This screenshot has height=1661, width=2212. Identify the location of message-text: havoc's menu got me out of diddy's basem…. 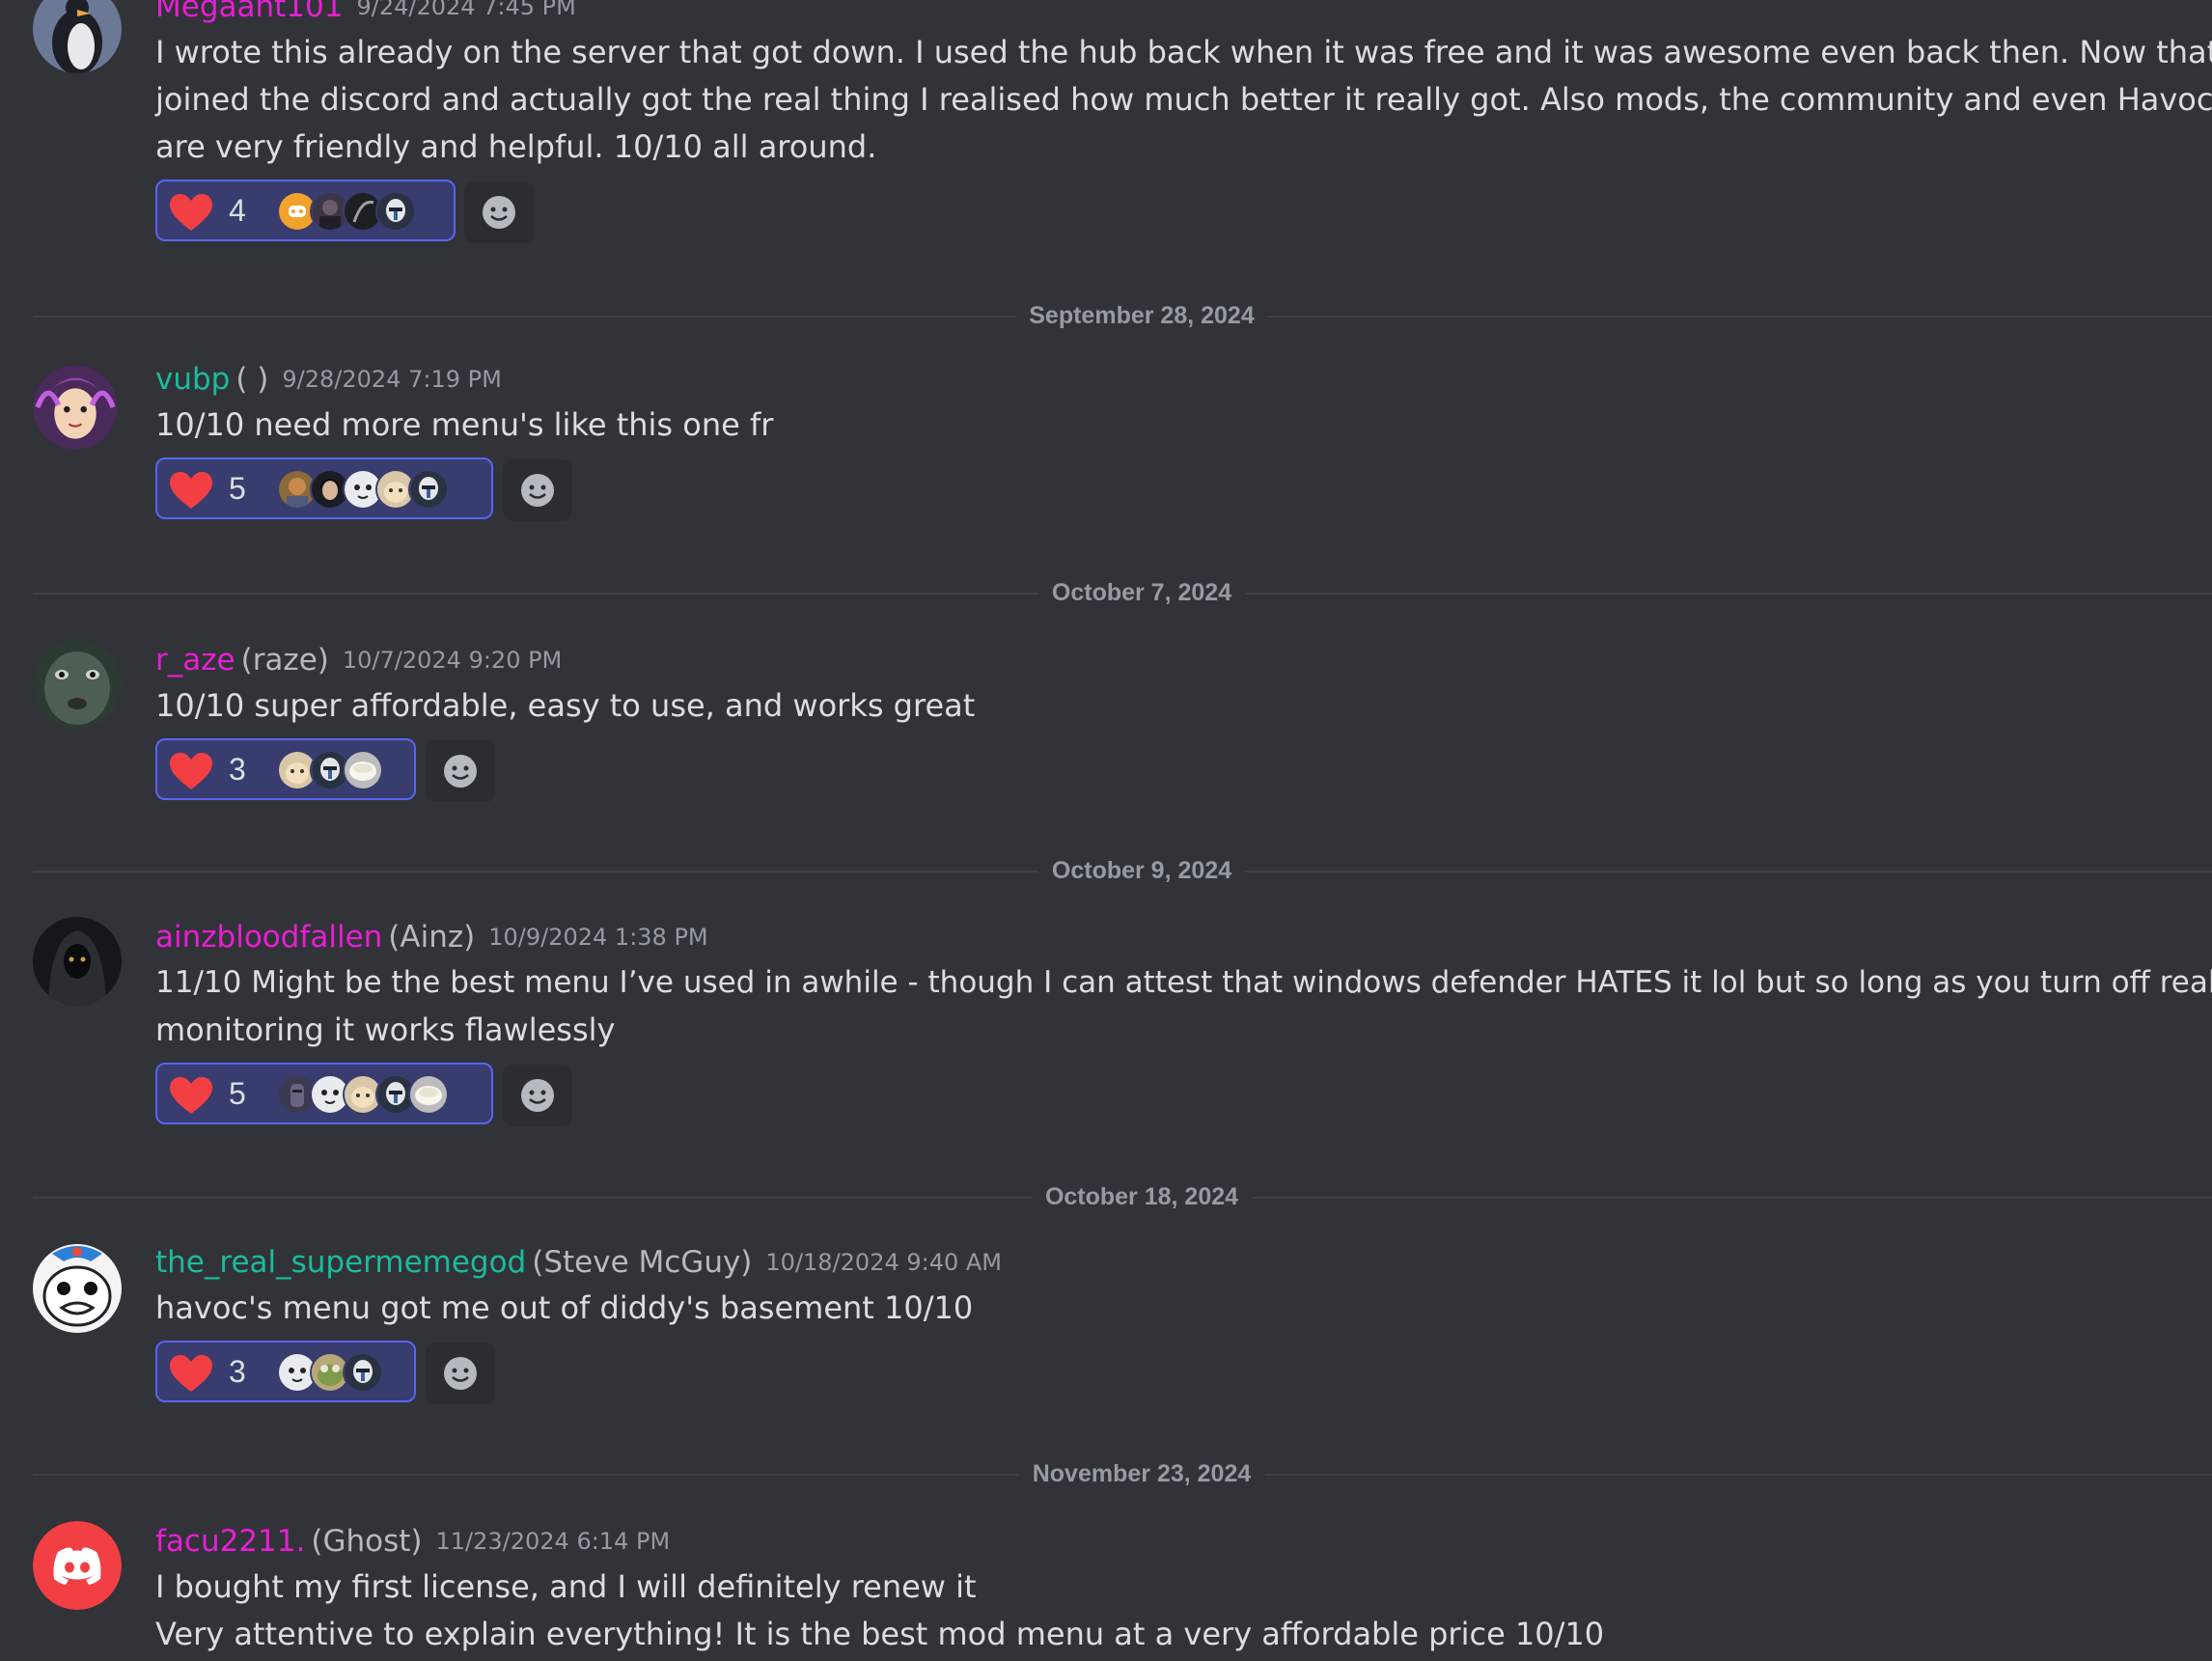
(564, 1307).